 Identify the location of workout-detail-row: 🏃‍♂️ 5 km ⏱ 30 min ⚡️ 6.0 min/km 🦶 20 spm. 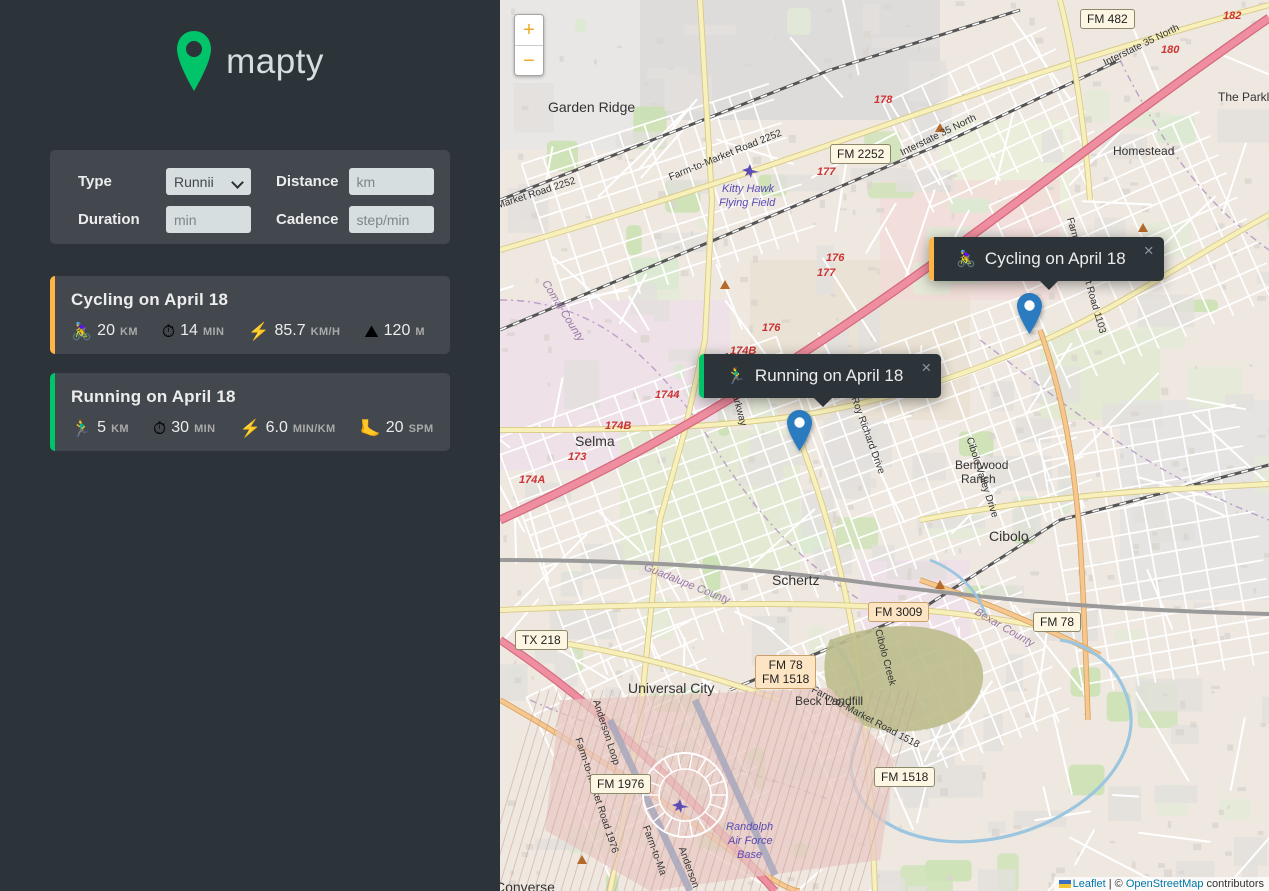
(252, 427).